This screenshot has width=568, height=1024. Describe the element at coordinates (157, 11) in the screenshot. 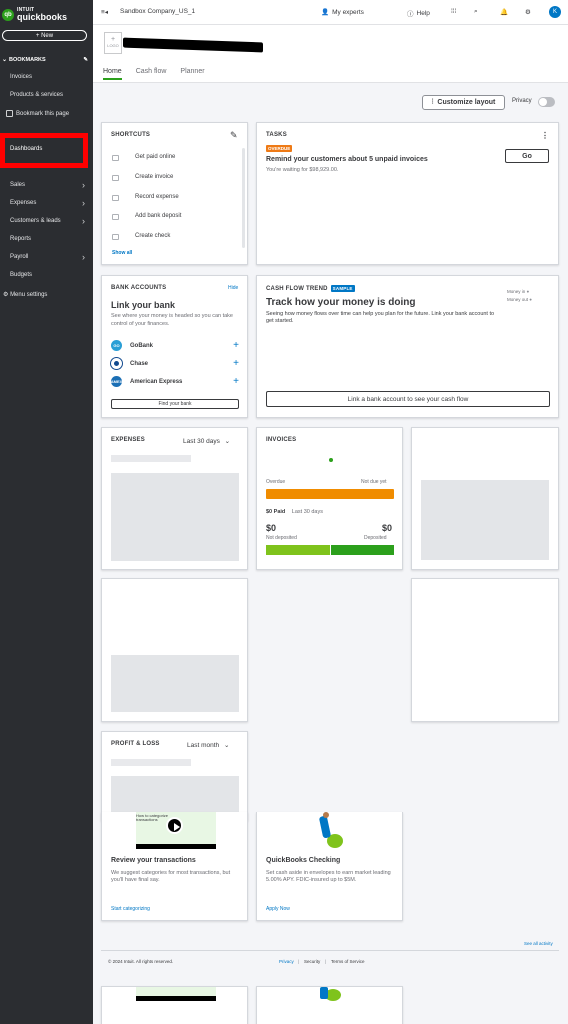

I see `company-name: Sandbox Company_US_1` at that location.